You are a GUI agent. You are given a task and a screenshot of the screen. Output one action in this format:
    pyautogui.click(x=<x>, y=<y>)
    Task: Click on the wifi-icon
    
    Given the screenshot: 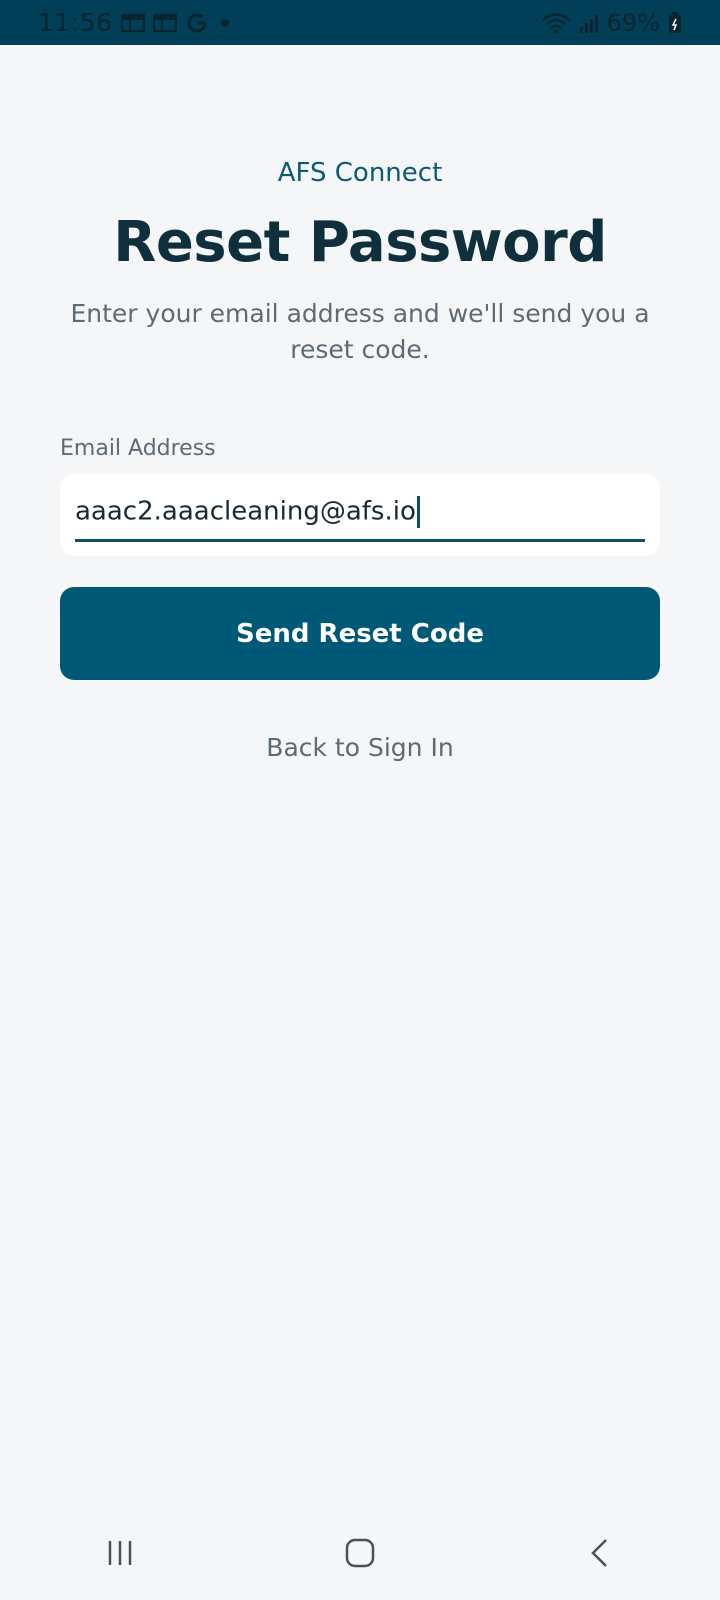 What is the action you would take?
    pyautogui.click(x=556, y=23)
    